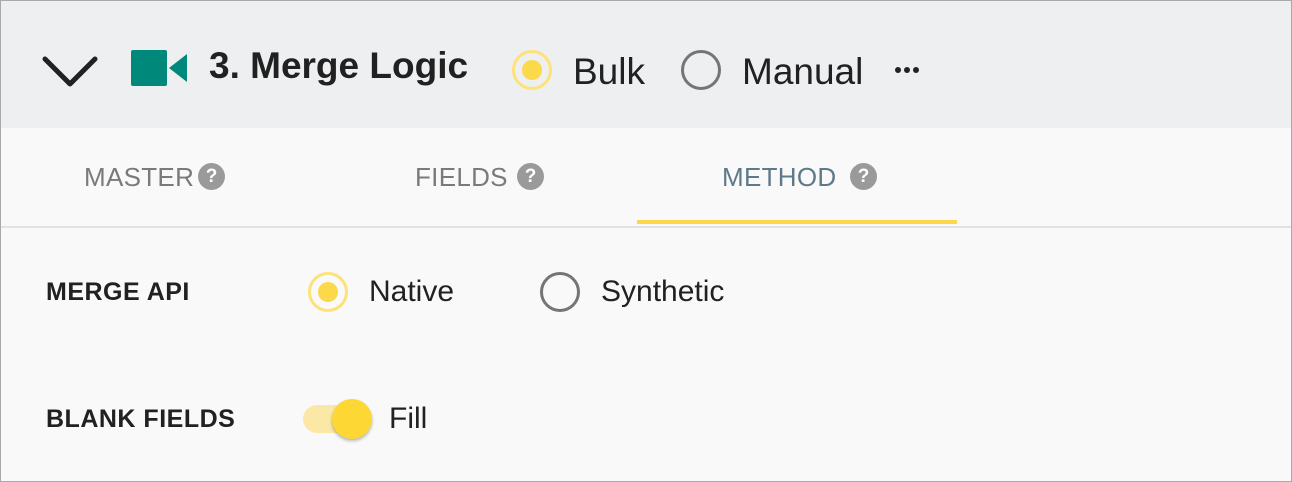 Image resolution: width=1292 pixels, height=482 pixels. What do you see at coordinates (609, 72) in the screenshot?
I see `mode-label-bulk: Bulk` at bounding box center [609, 72].